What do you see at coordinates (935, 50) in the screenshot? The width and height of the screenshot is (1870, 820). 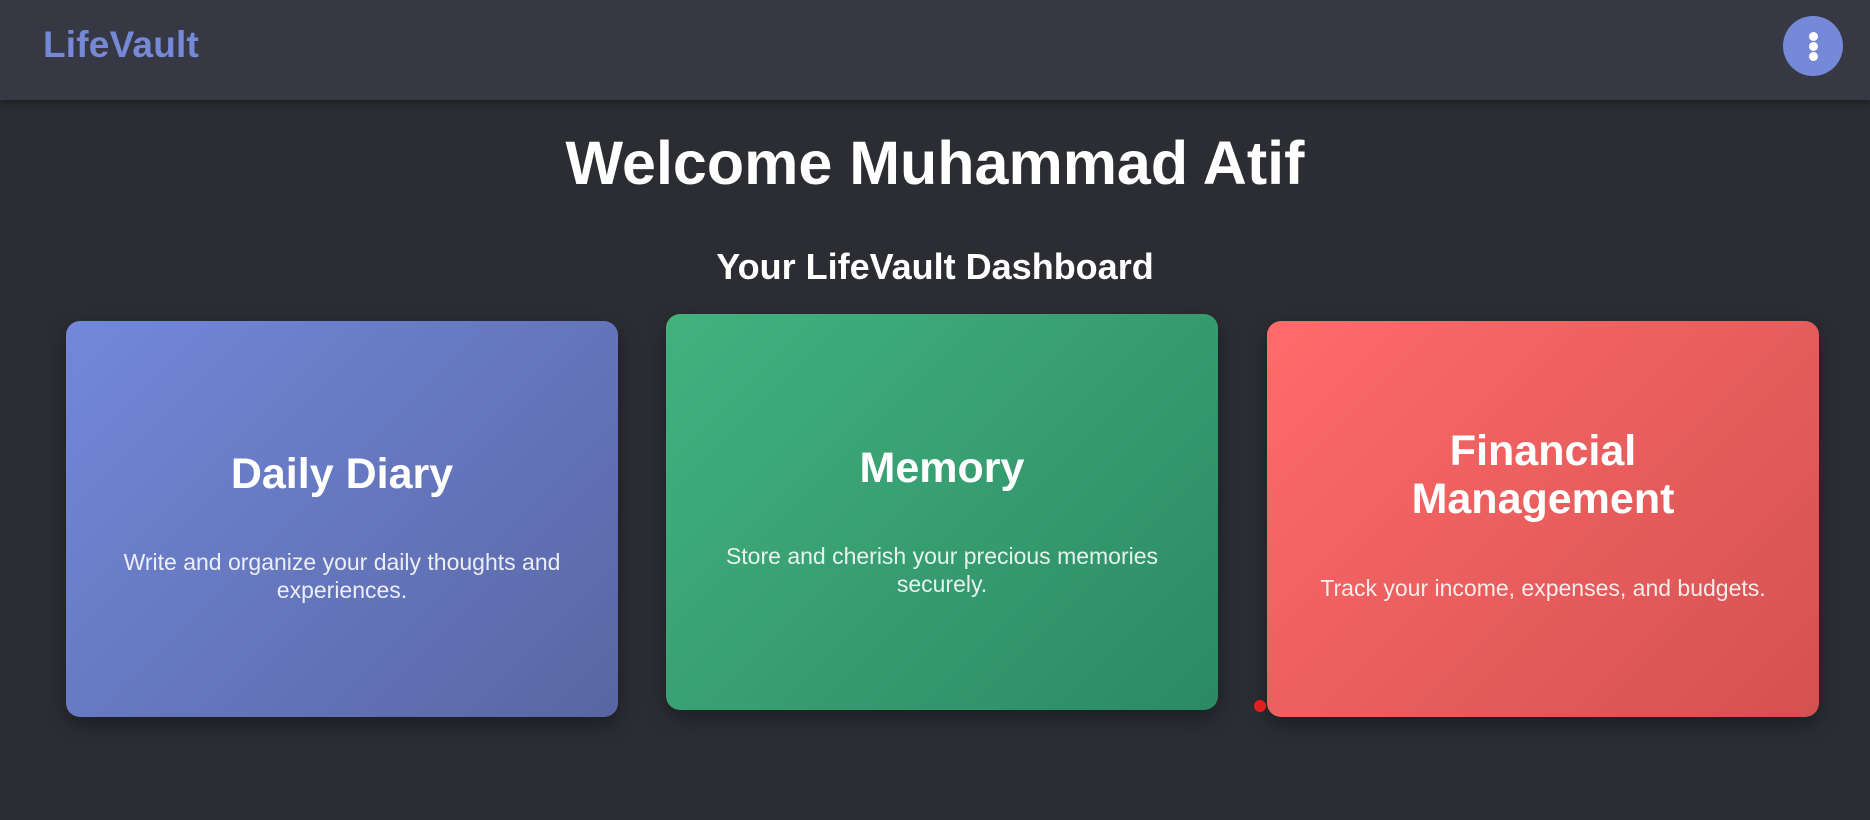 I see `top-navbar: LifeVault` at bounding box center [935, 50].